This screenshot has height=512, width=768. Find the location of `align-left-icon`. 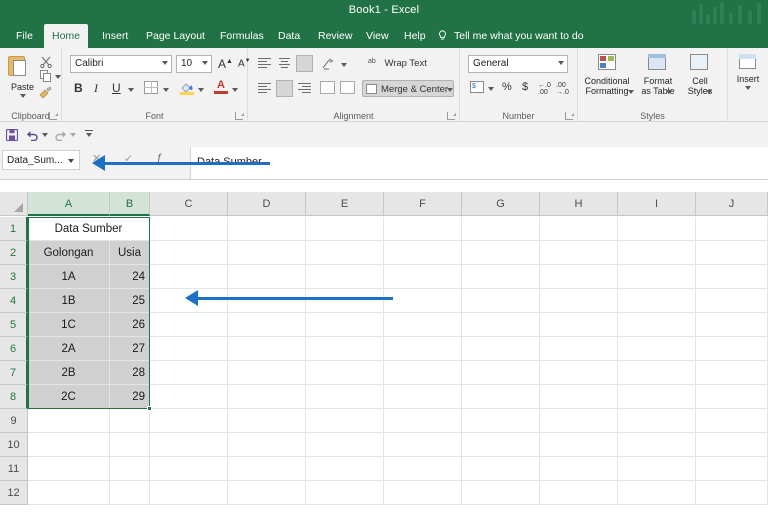

align-left-icon is located at coordinates (264, 89).